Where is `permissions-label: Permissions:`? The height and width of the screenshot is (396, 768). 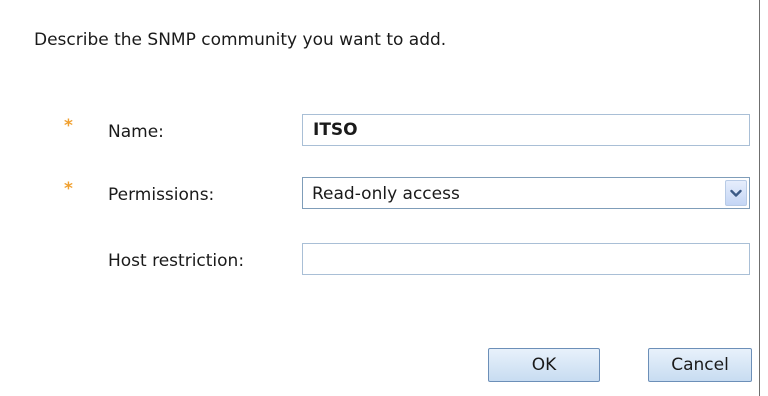
permissions-label: Permissions: is located at coordinates (161, 195).